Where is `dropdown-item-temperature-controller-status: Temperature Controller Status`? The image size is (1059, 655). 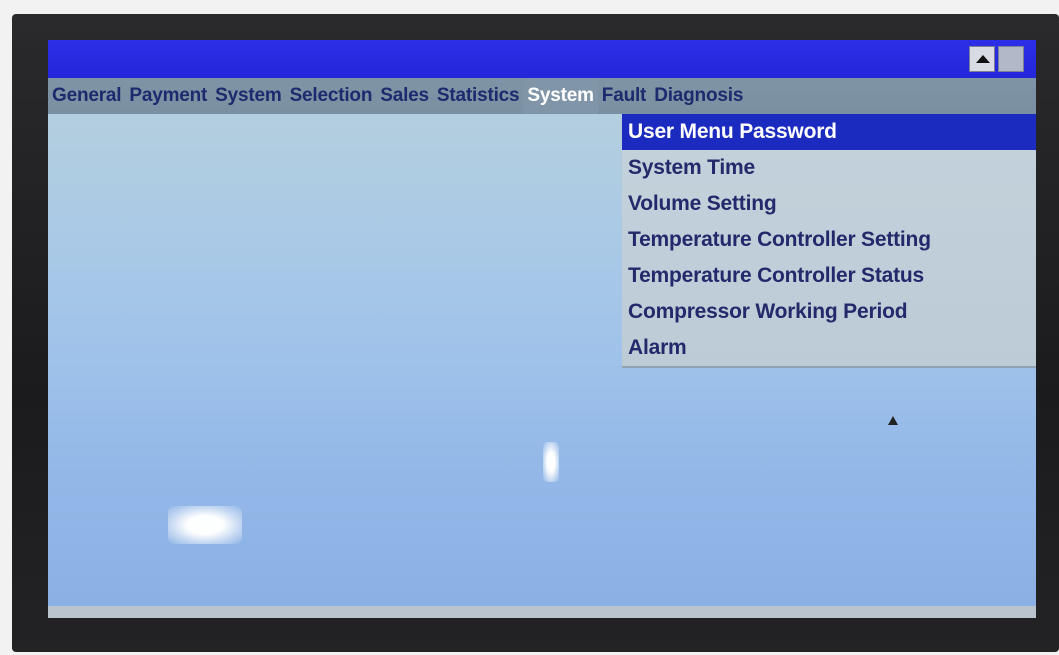
dropdown-item-temperature-controller-status: Temperature Controller Status is located at coordinates (829, 276).